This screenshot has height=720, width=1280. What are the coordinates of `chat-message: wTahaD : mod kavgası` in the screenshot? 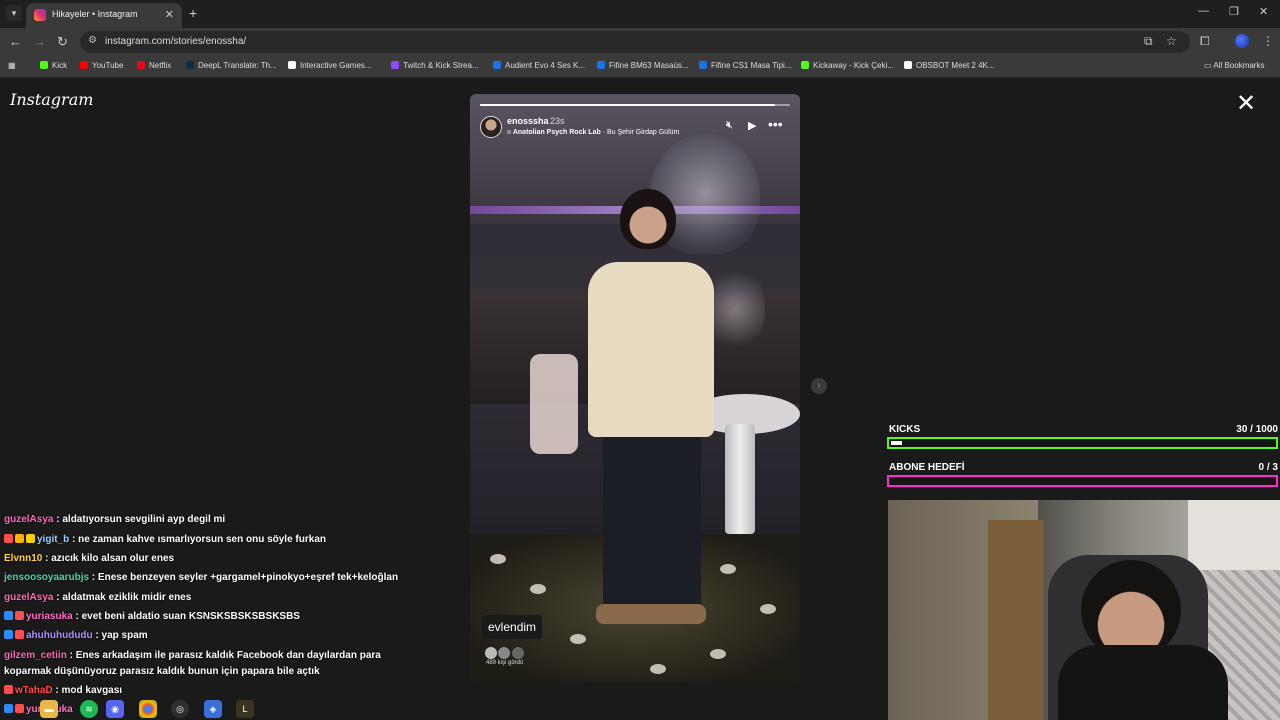 It's located at (63, 690).